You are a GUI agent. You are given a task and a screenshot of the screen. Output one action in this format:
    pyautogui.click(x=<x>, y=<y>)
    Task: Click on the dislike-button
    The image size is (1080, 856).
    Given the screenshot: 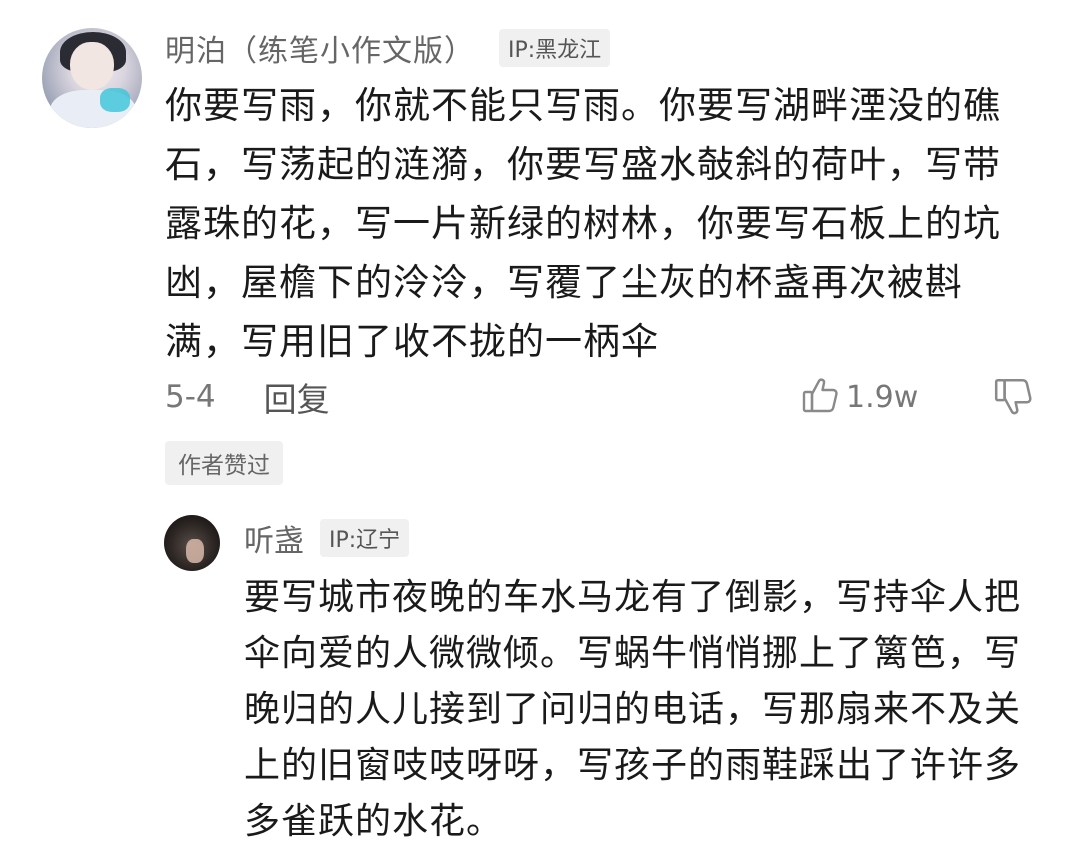 What is the action you would take?
    pyautogui.click(x=1013, y=397)
    